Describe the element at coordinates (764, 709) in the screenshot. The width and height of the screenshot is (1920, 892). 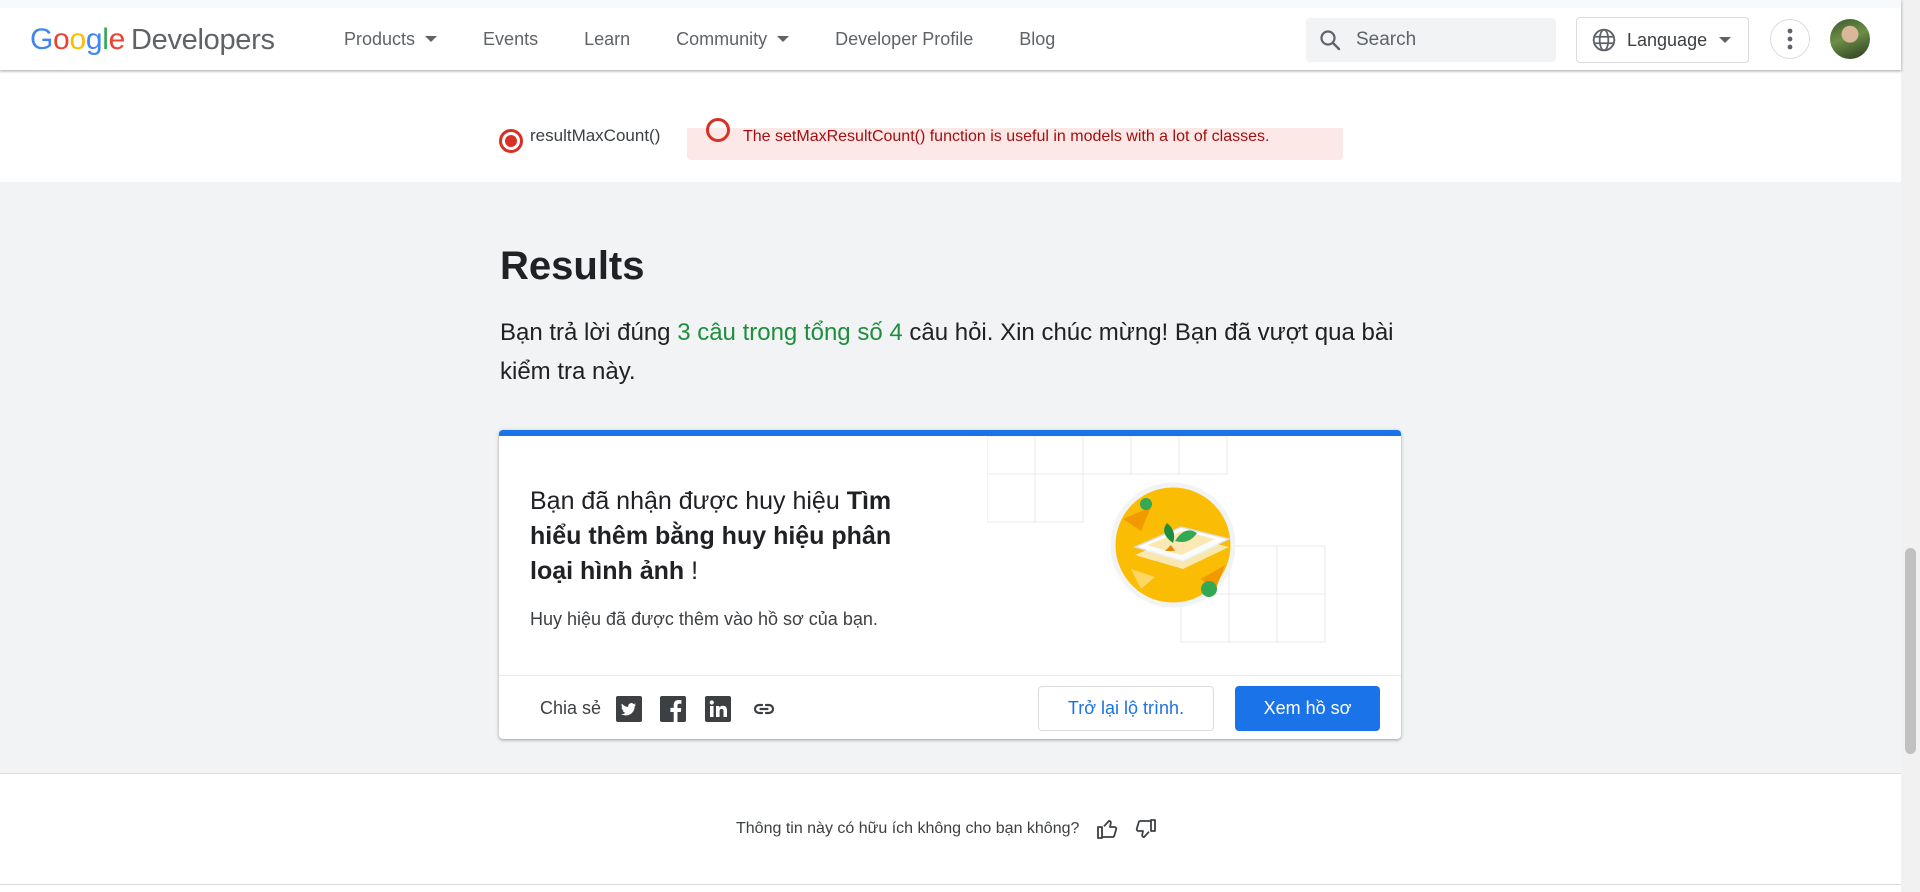
I see `link-icon` at that location.